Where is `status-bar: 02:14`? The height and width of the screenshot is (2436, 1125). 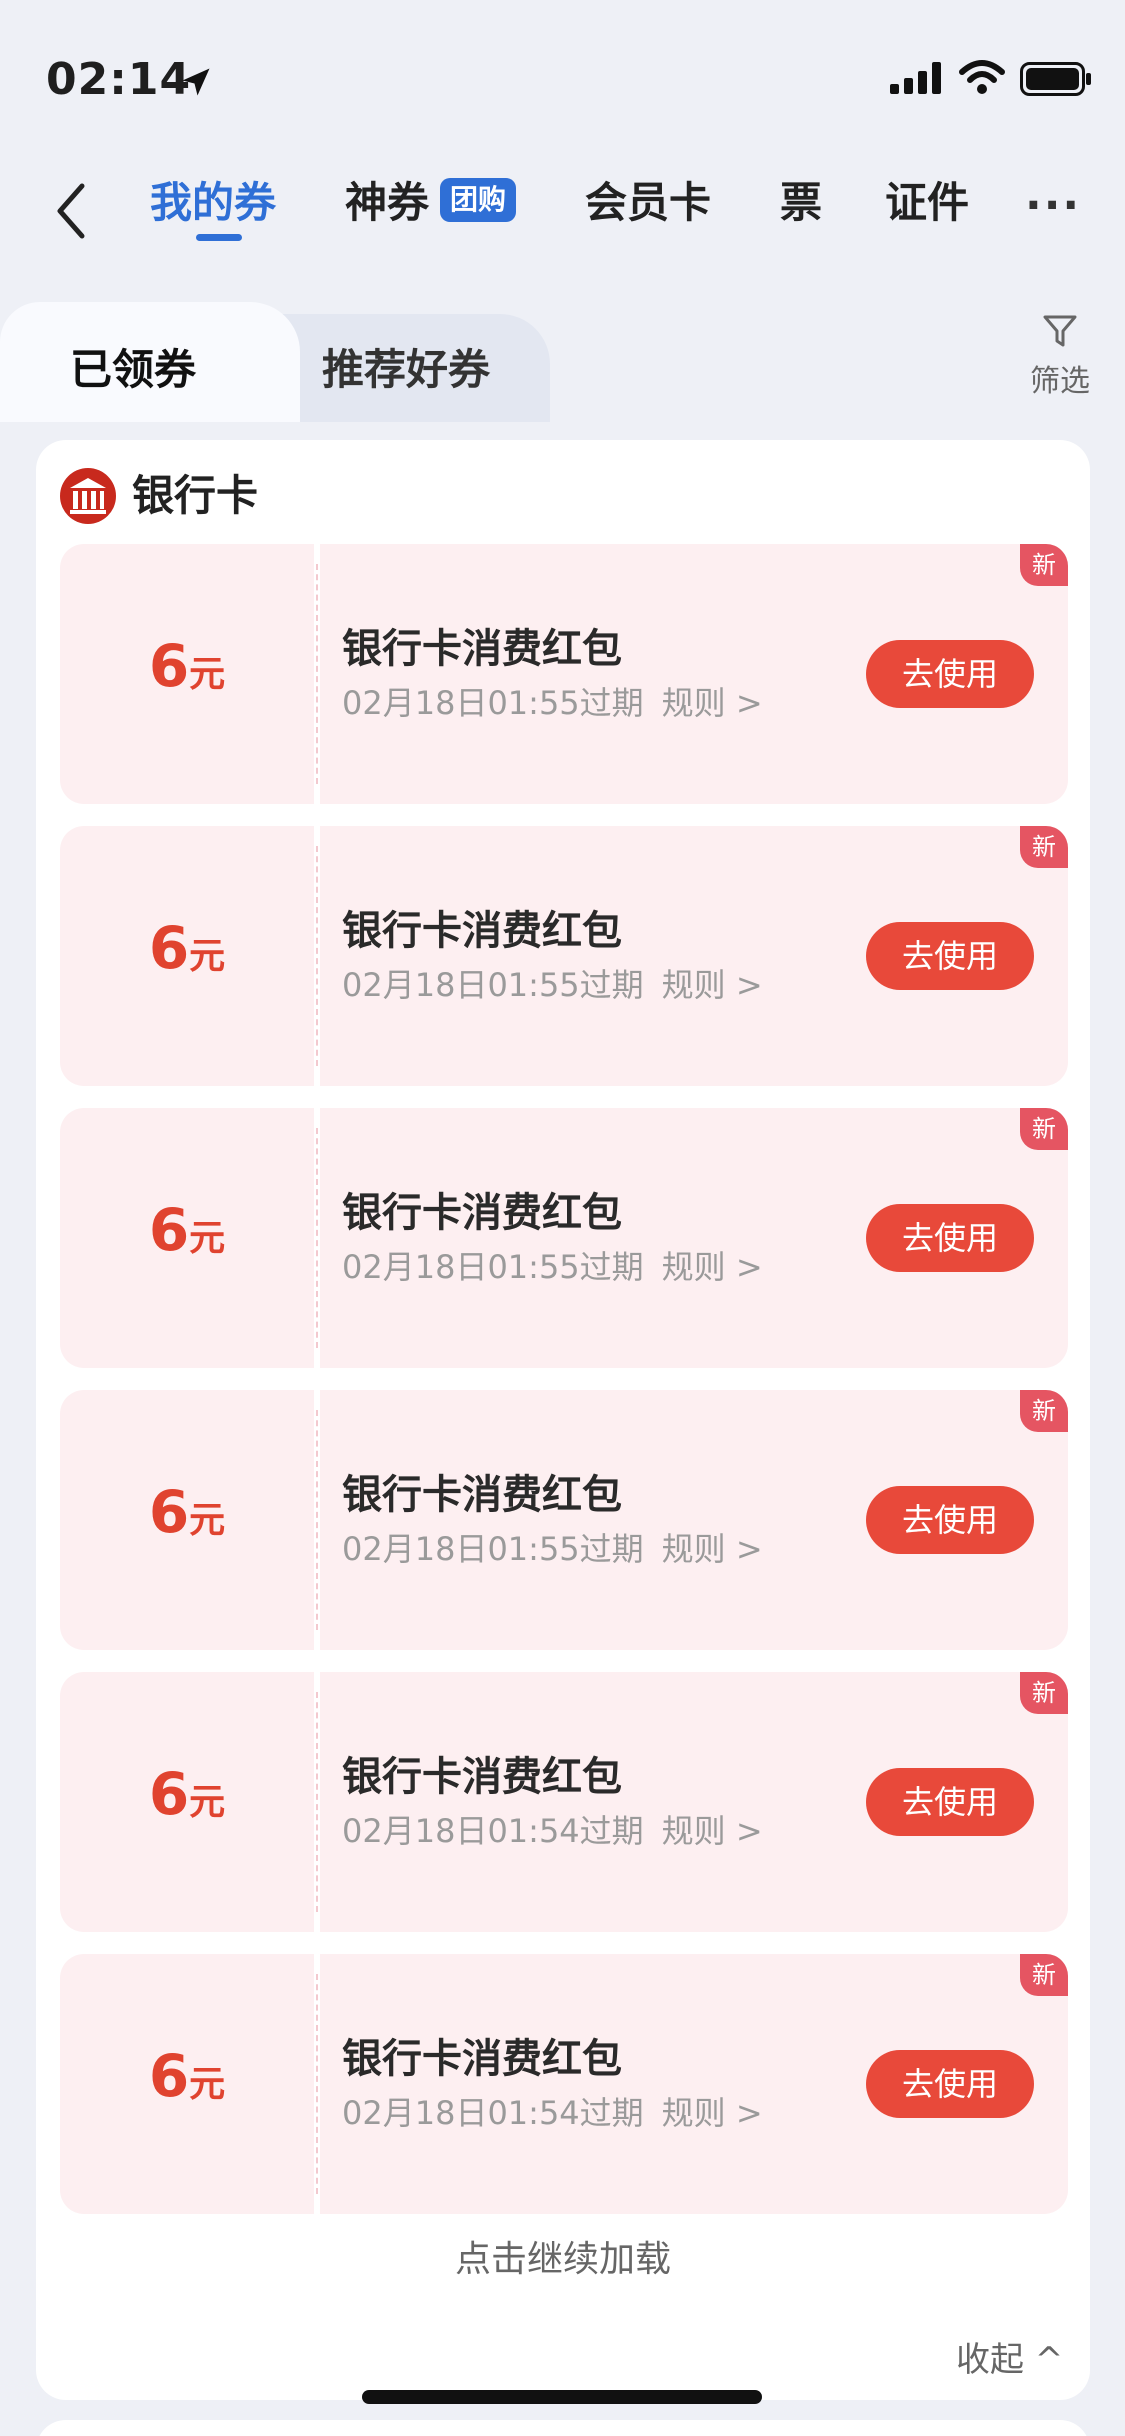 status-bar: 02:14 is located at coordinates (562, 75).